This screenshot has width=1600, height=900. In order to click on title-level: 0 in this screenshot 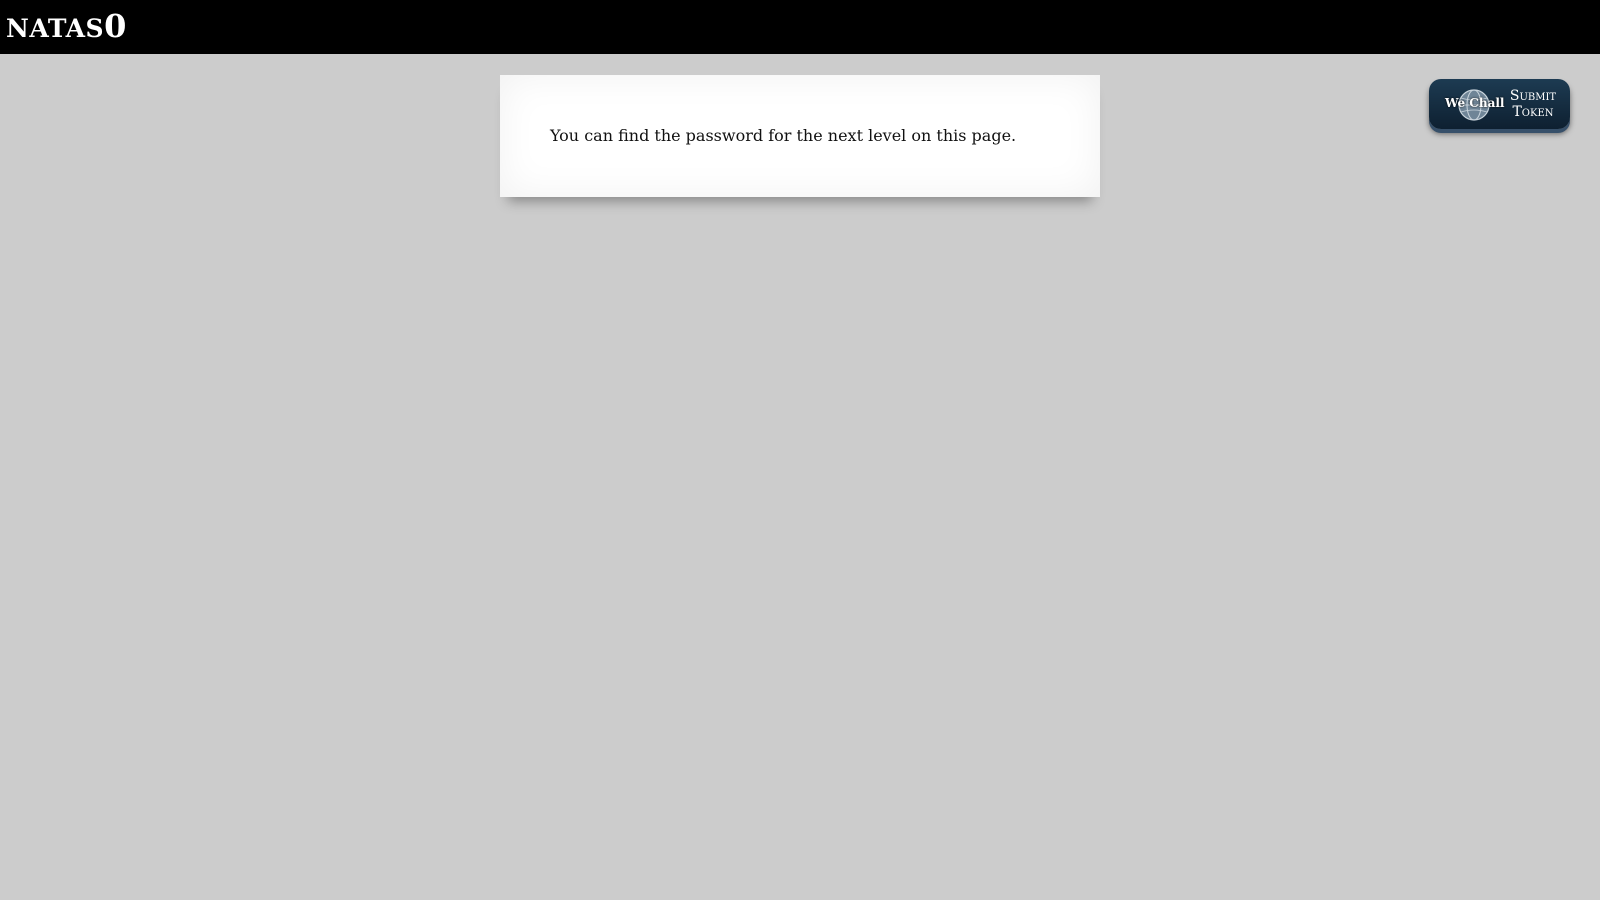, I will do `click(115, 26)`.